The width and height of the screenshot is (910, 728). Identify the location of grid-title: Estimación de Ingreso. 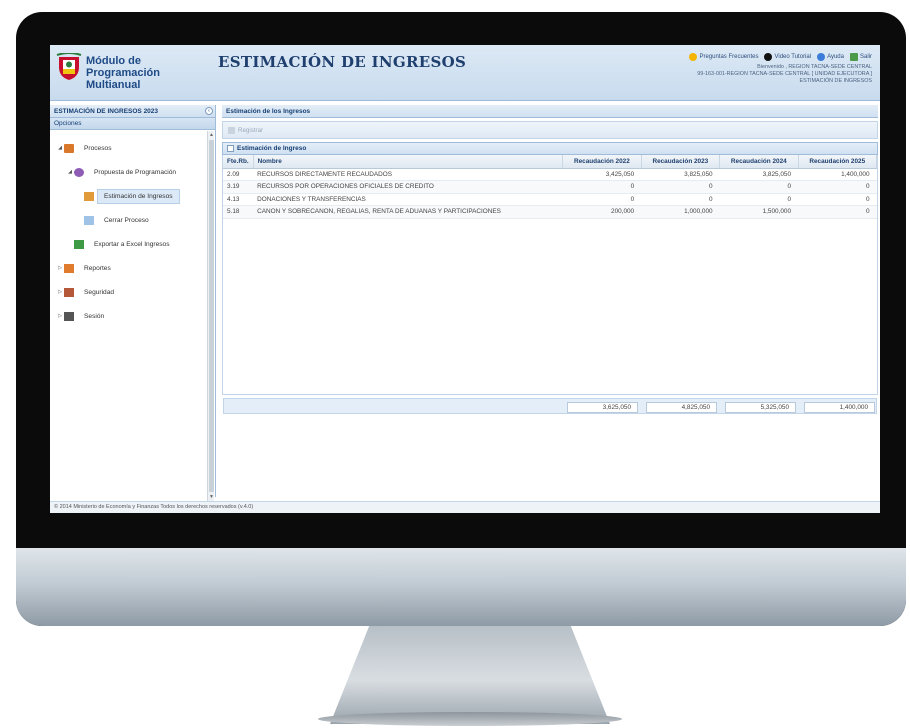
(272, 148).